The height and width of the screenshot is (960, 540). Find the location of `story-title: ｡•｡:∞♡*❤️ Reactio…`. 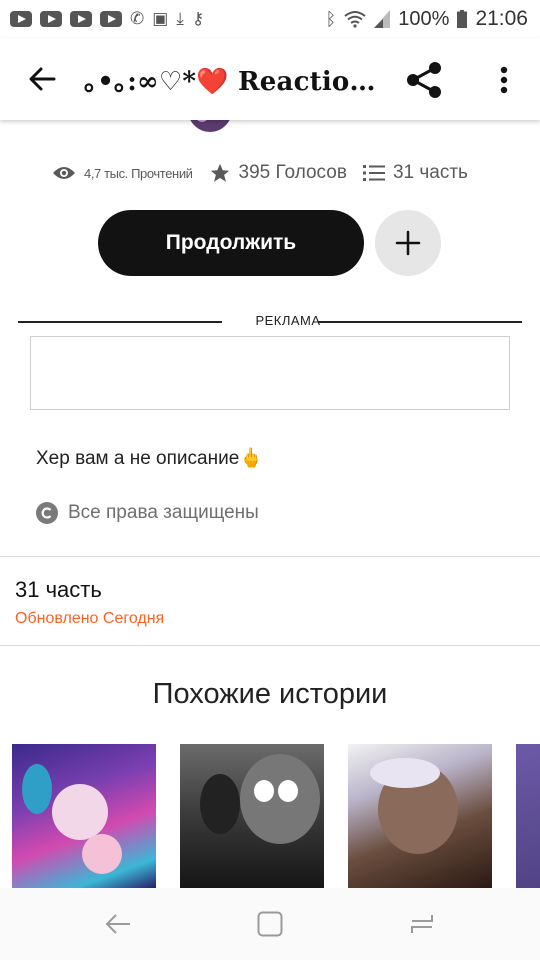

story-title: ｡•｡:∞♡*❤️ Reactio… is located at coordinates (229, 81).